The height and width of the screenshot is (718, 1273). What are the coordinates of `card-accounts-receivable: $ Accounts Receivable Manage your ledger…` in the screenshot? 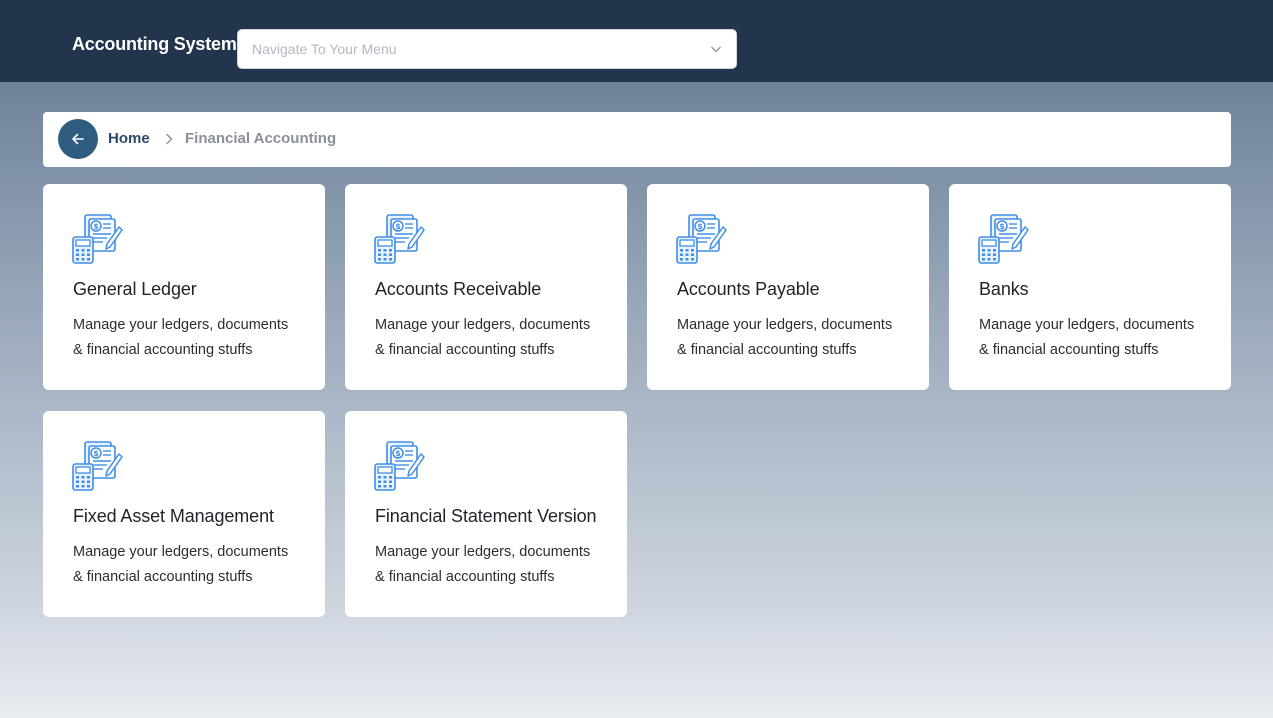 It's located at (486, 287).